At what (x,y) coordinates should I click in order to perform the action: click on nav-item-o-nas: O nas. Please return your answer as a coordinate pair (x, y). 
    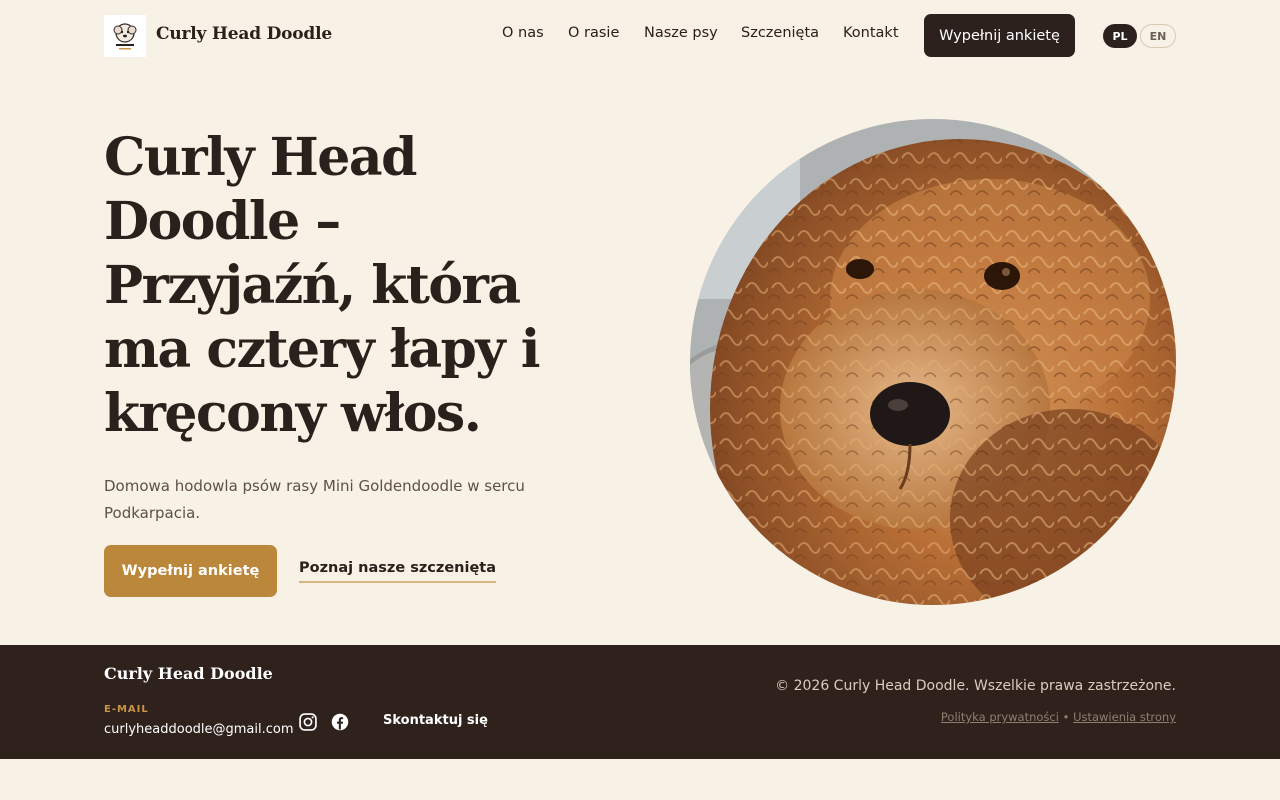
    Looking at the image, I should click on (523, 33).